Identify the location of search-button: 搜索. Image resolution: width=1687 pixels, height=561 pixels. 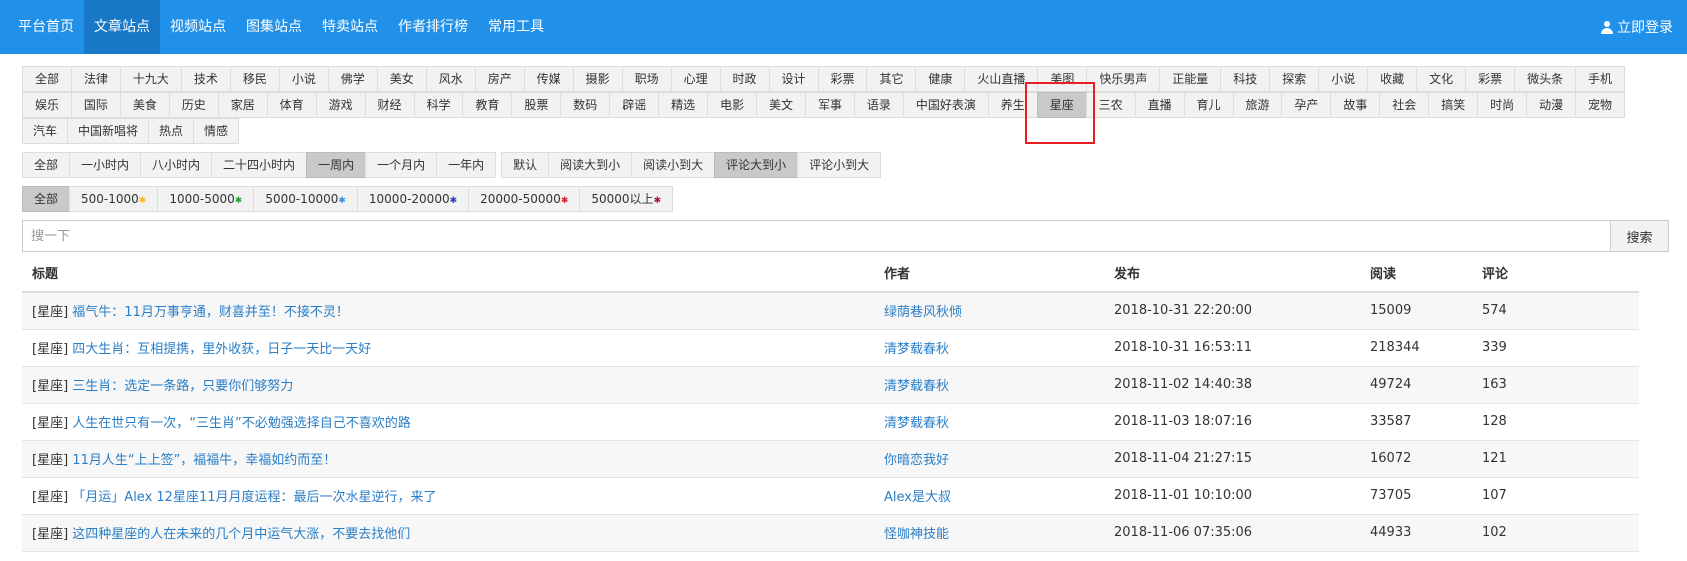
(1640, 236).